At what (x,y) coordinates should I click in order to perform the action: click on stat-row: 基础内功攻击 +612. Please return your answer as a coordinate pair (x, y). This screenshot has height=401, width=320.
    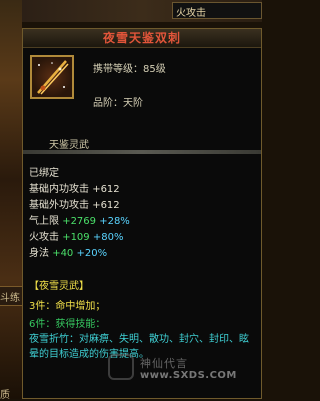
    Looking at the image, I should click on (74, 187).